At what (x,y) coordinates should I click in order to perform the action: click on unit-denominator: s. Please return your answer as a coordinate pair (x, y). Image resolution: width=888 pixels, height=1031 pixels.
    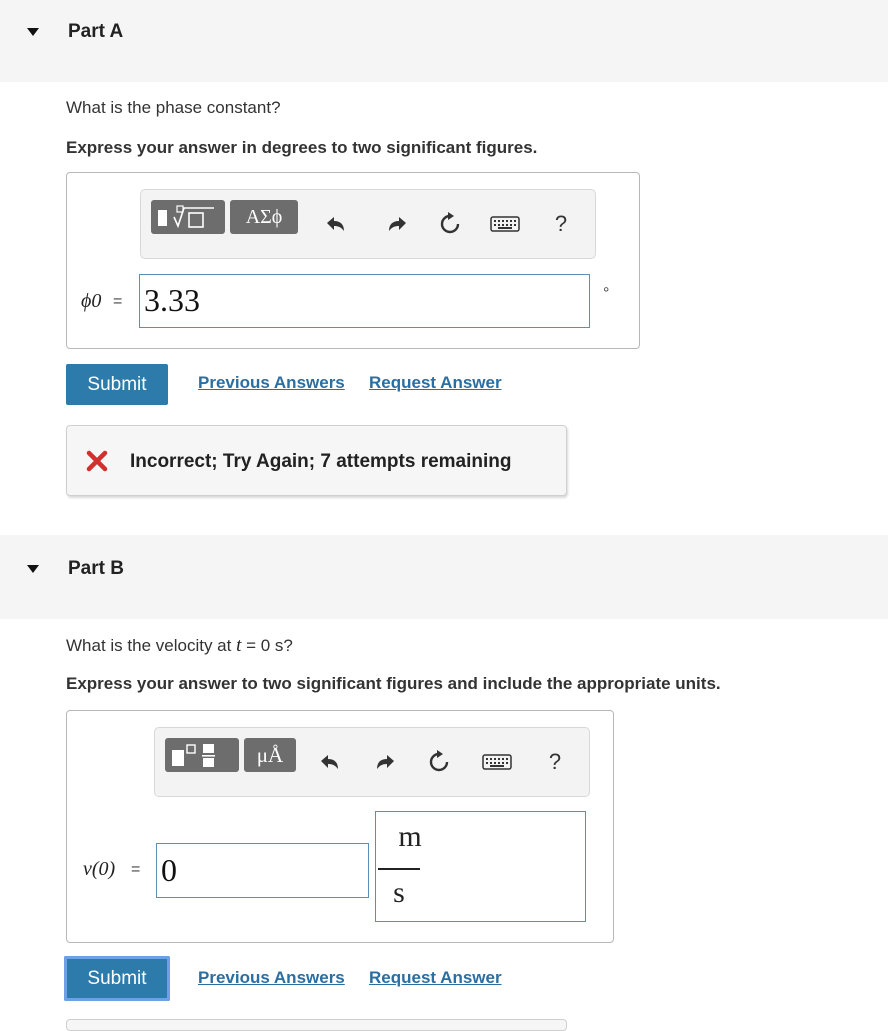
    Looking at the image, I should click on (399, 892).